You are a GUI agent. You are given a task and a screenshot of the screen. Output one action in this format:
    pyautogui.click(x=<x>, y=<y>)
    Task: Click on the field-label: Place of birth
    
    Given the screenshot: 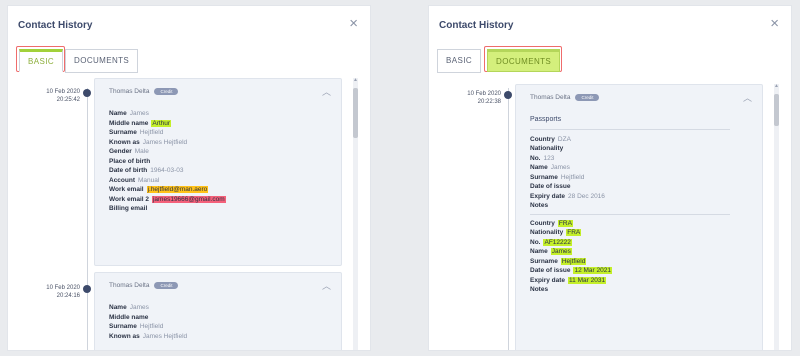 What is the action you would take?
    pyautogui.click(x=130, y=161)
    